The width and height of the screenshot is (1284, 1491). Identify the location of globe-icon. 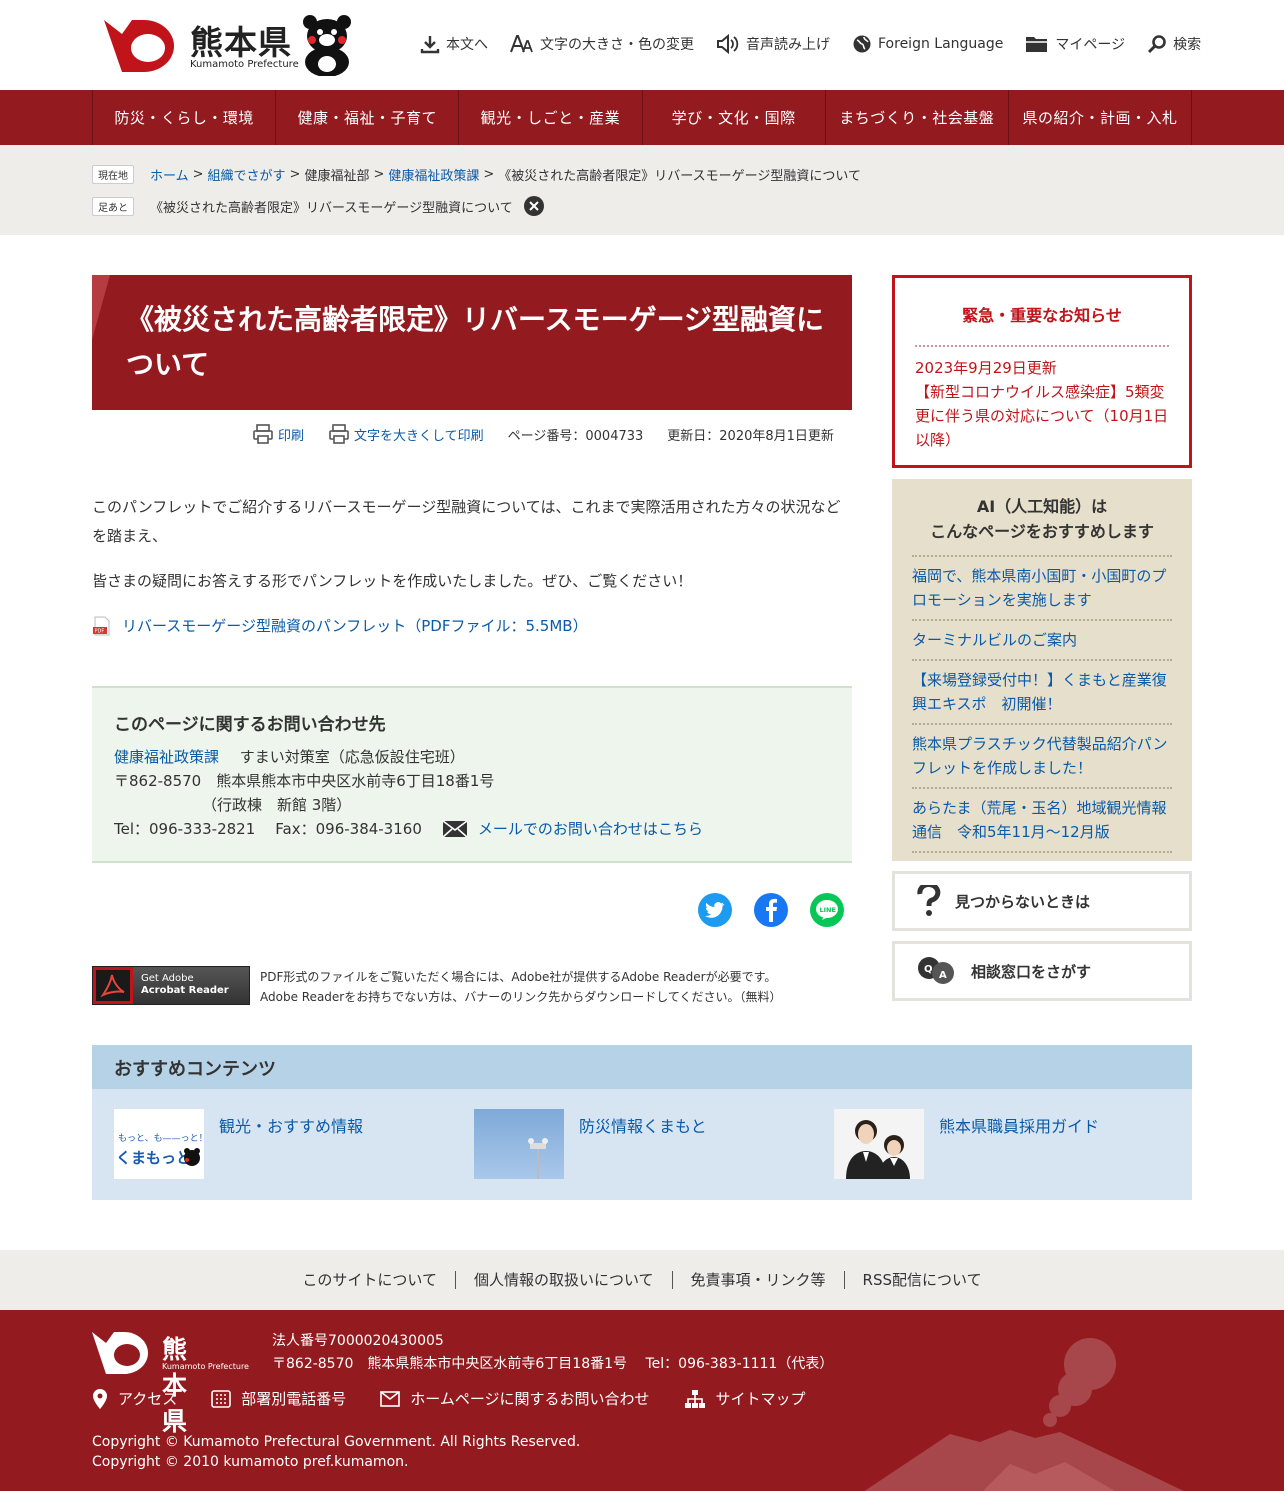
(862, 44).